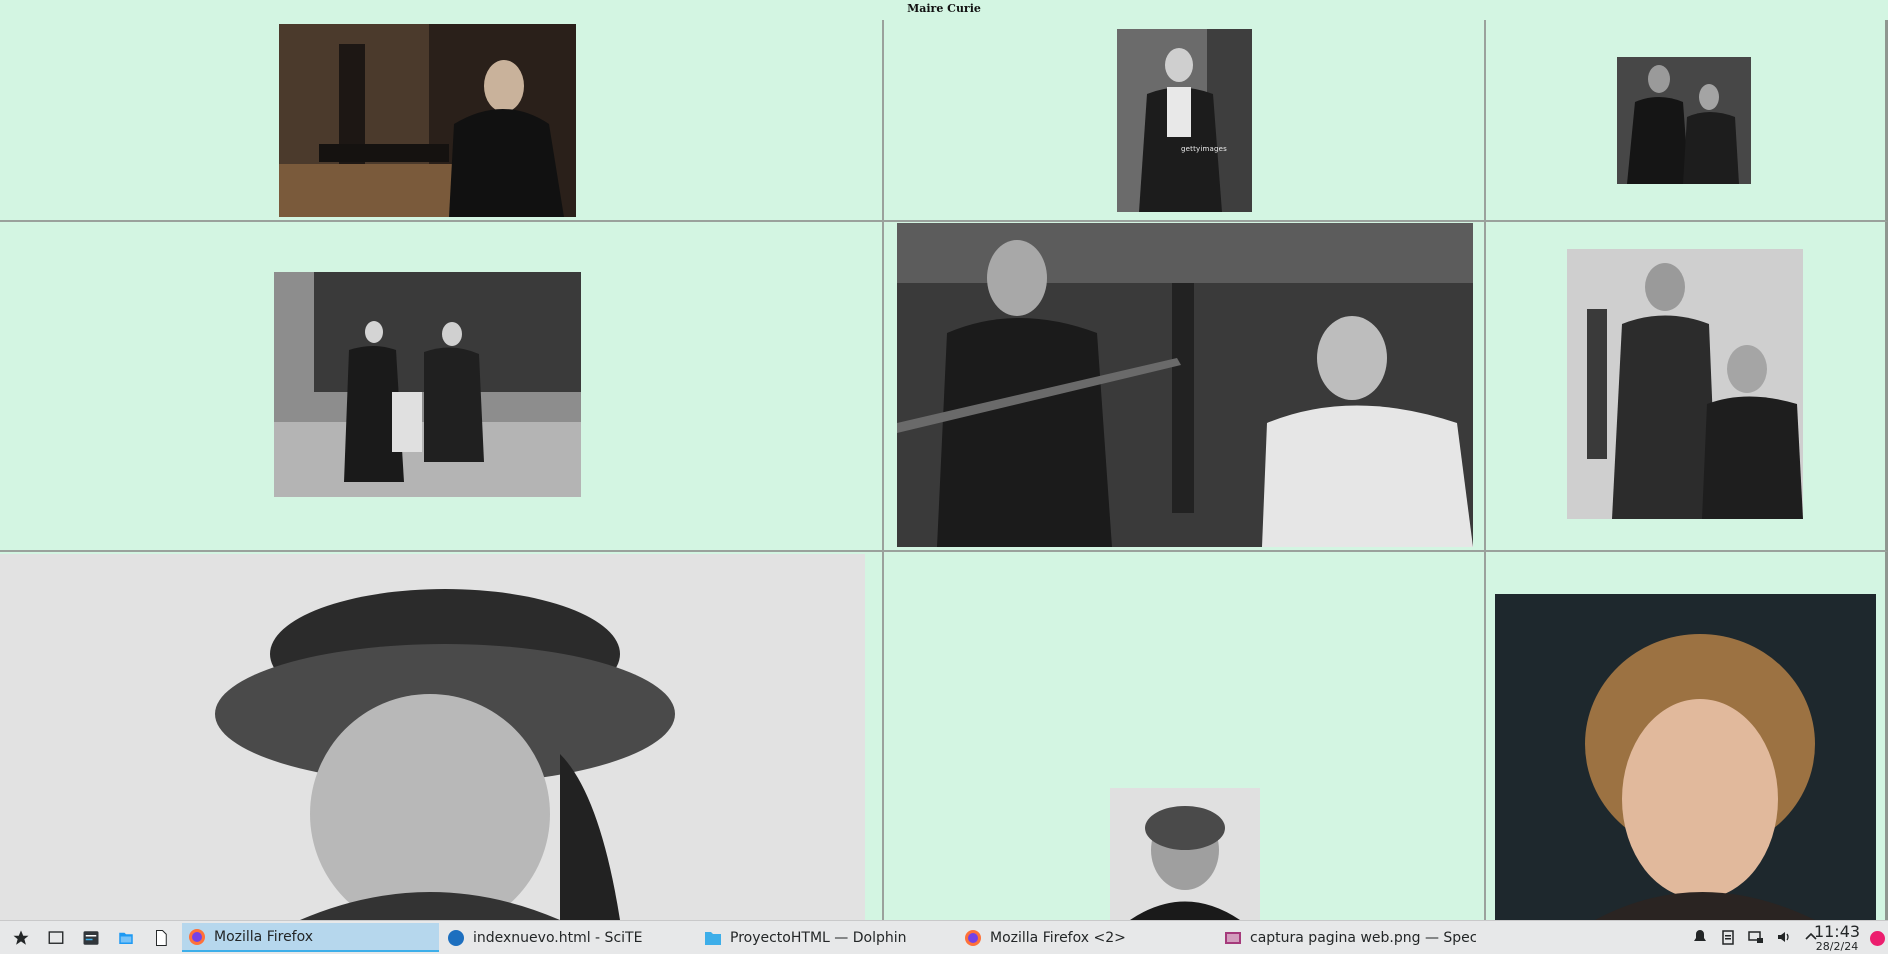 This screenshot has width=1888, height=954. Describe the element at coordinates (1700, 939) in the screenshot. I see `notifications-icon` at that location.